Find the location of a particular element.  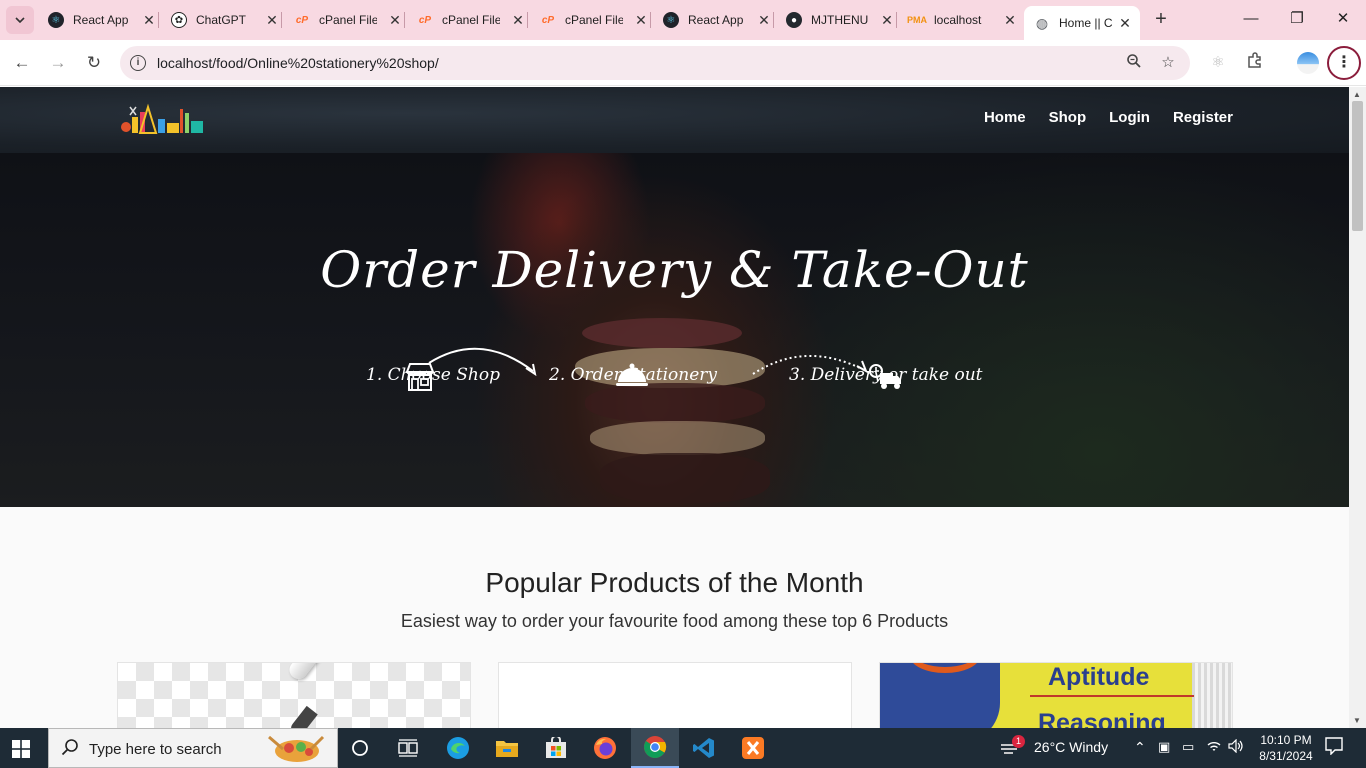

scroll-up-icon: ▲ is located at coordinates (1357, 94).